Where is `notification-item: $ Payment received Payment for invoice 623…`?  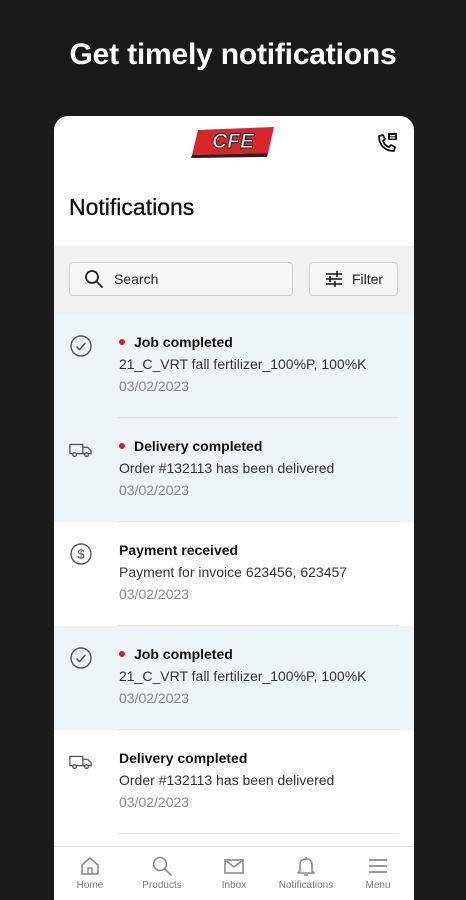
notification-item: $ Payment received Payment for invoice 623… is located at coordinates (234, 574).